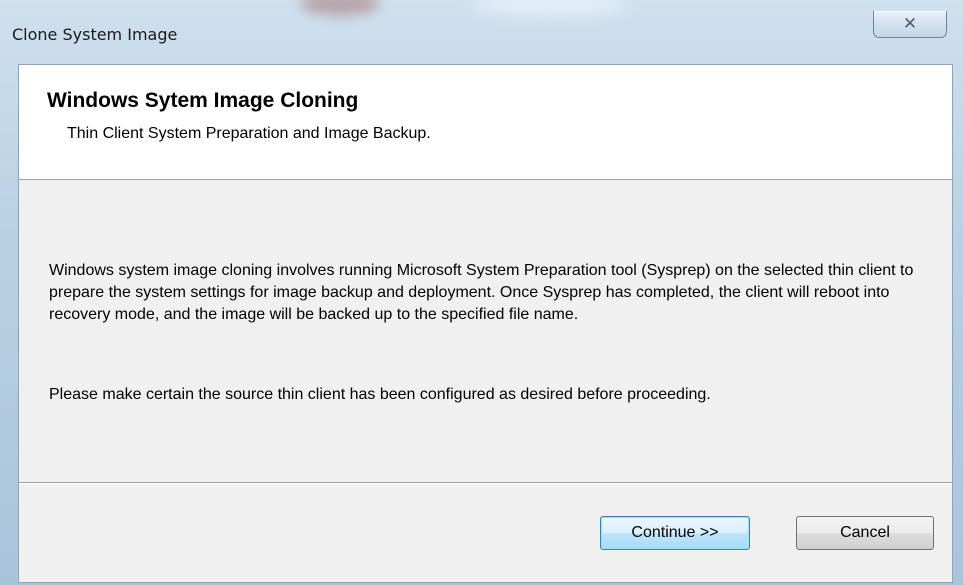 The image size is (963, 585). What do you see at coordinates (203, 100) in the screenshot?
I see `page-title: Windows Sytem Image Cloning` at bounding box center [203, 100].